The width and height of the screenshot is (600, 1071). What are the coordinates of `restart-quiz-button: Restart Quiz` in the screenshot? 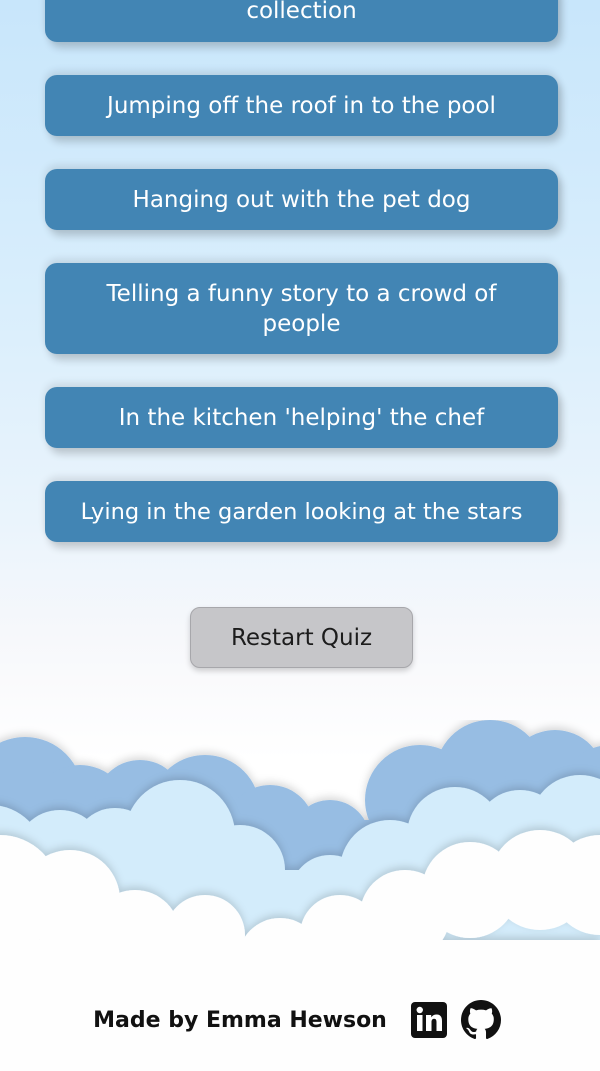 It's located at (301, 637).